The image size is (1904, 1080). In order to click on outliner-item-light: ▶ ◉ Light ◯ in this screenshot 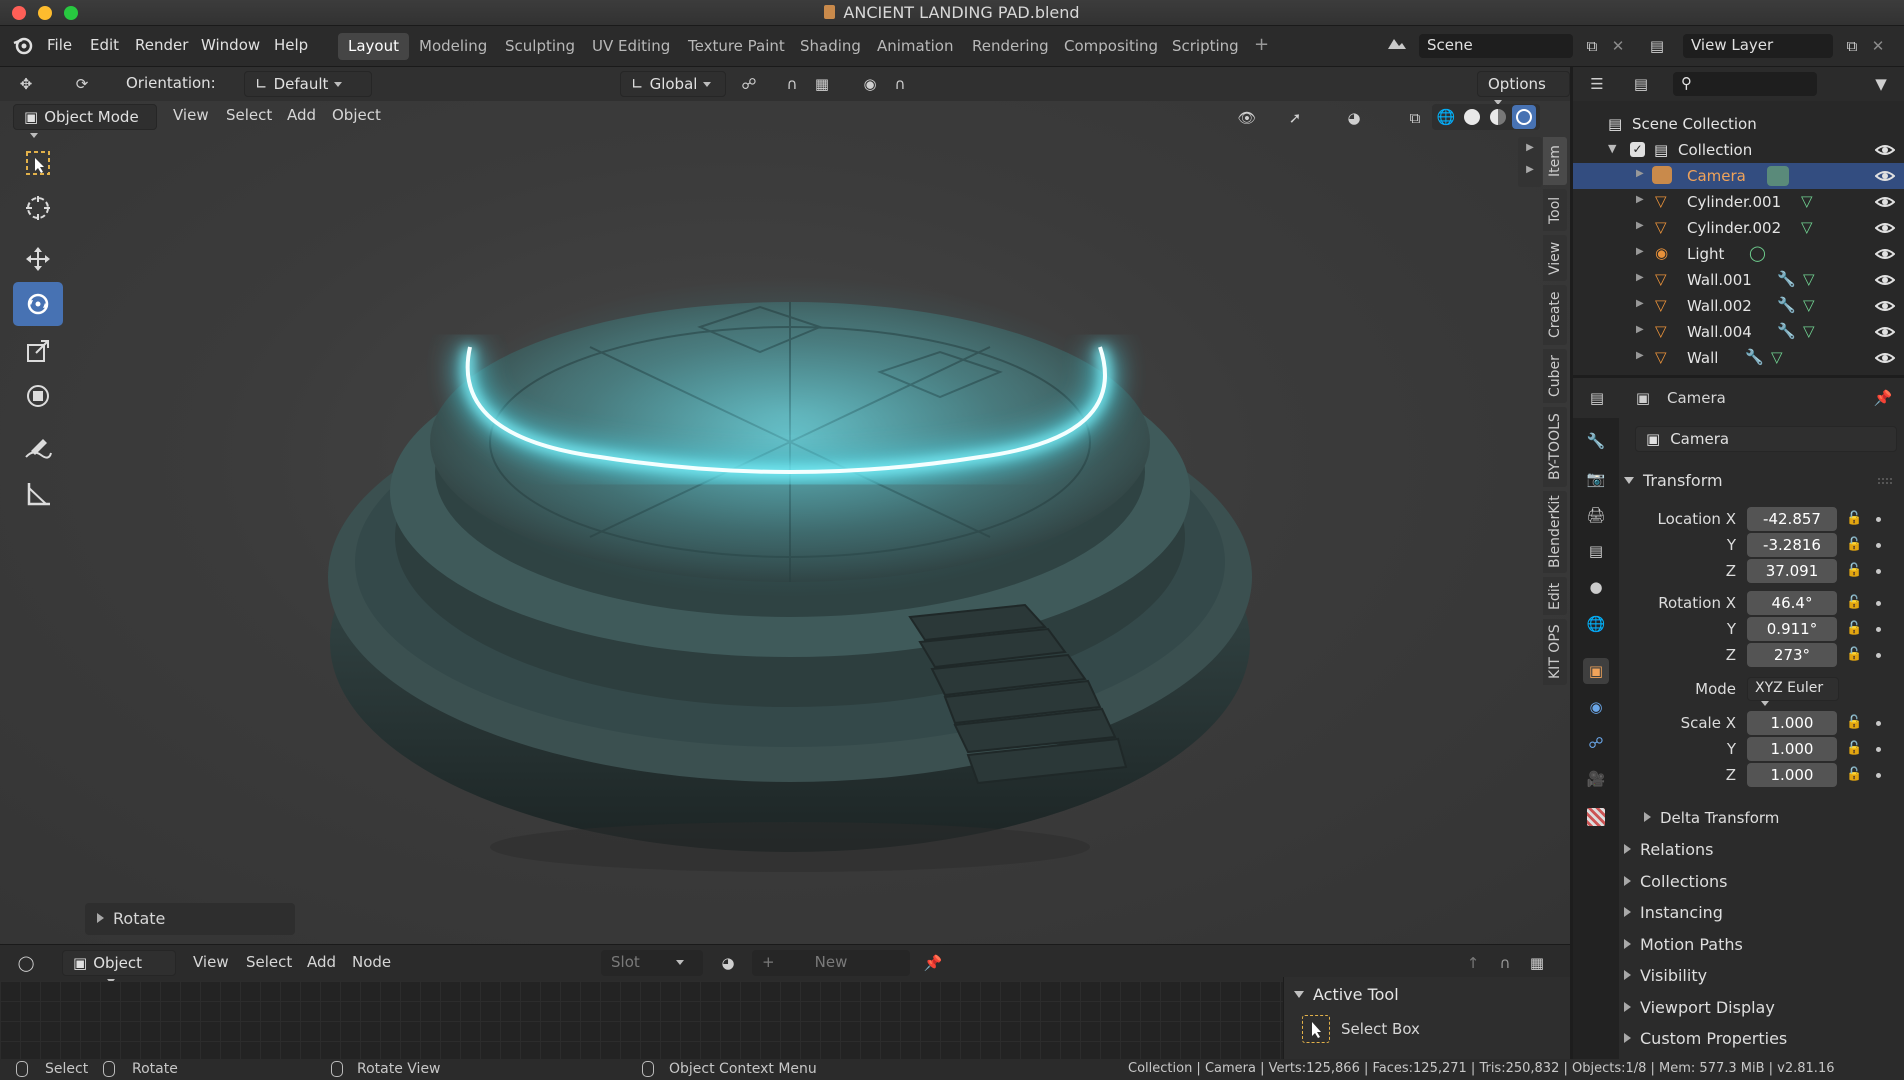, I will do `click(1738, 254)`.